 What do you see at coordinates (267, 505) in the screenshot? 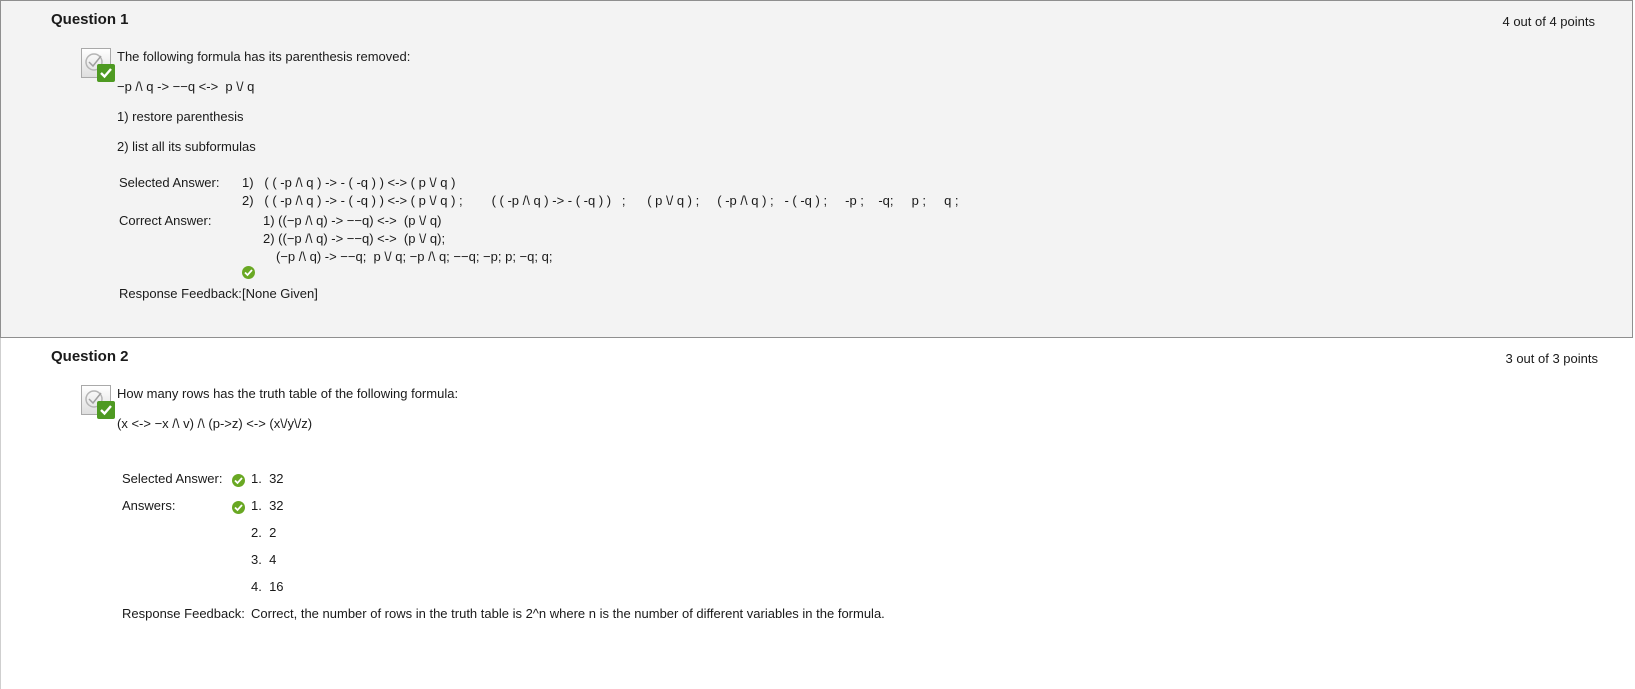
I see `answer-option: 1. 32` at bounding box center [267, 505].